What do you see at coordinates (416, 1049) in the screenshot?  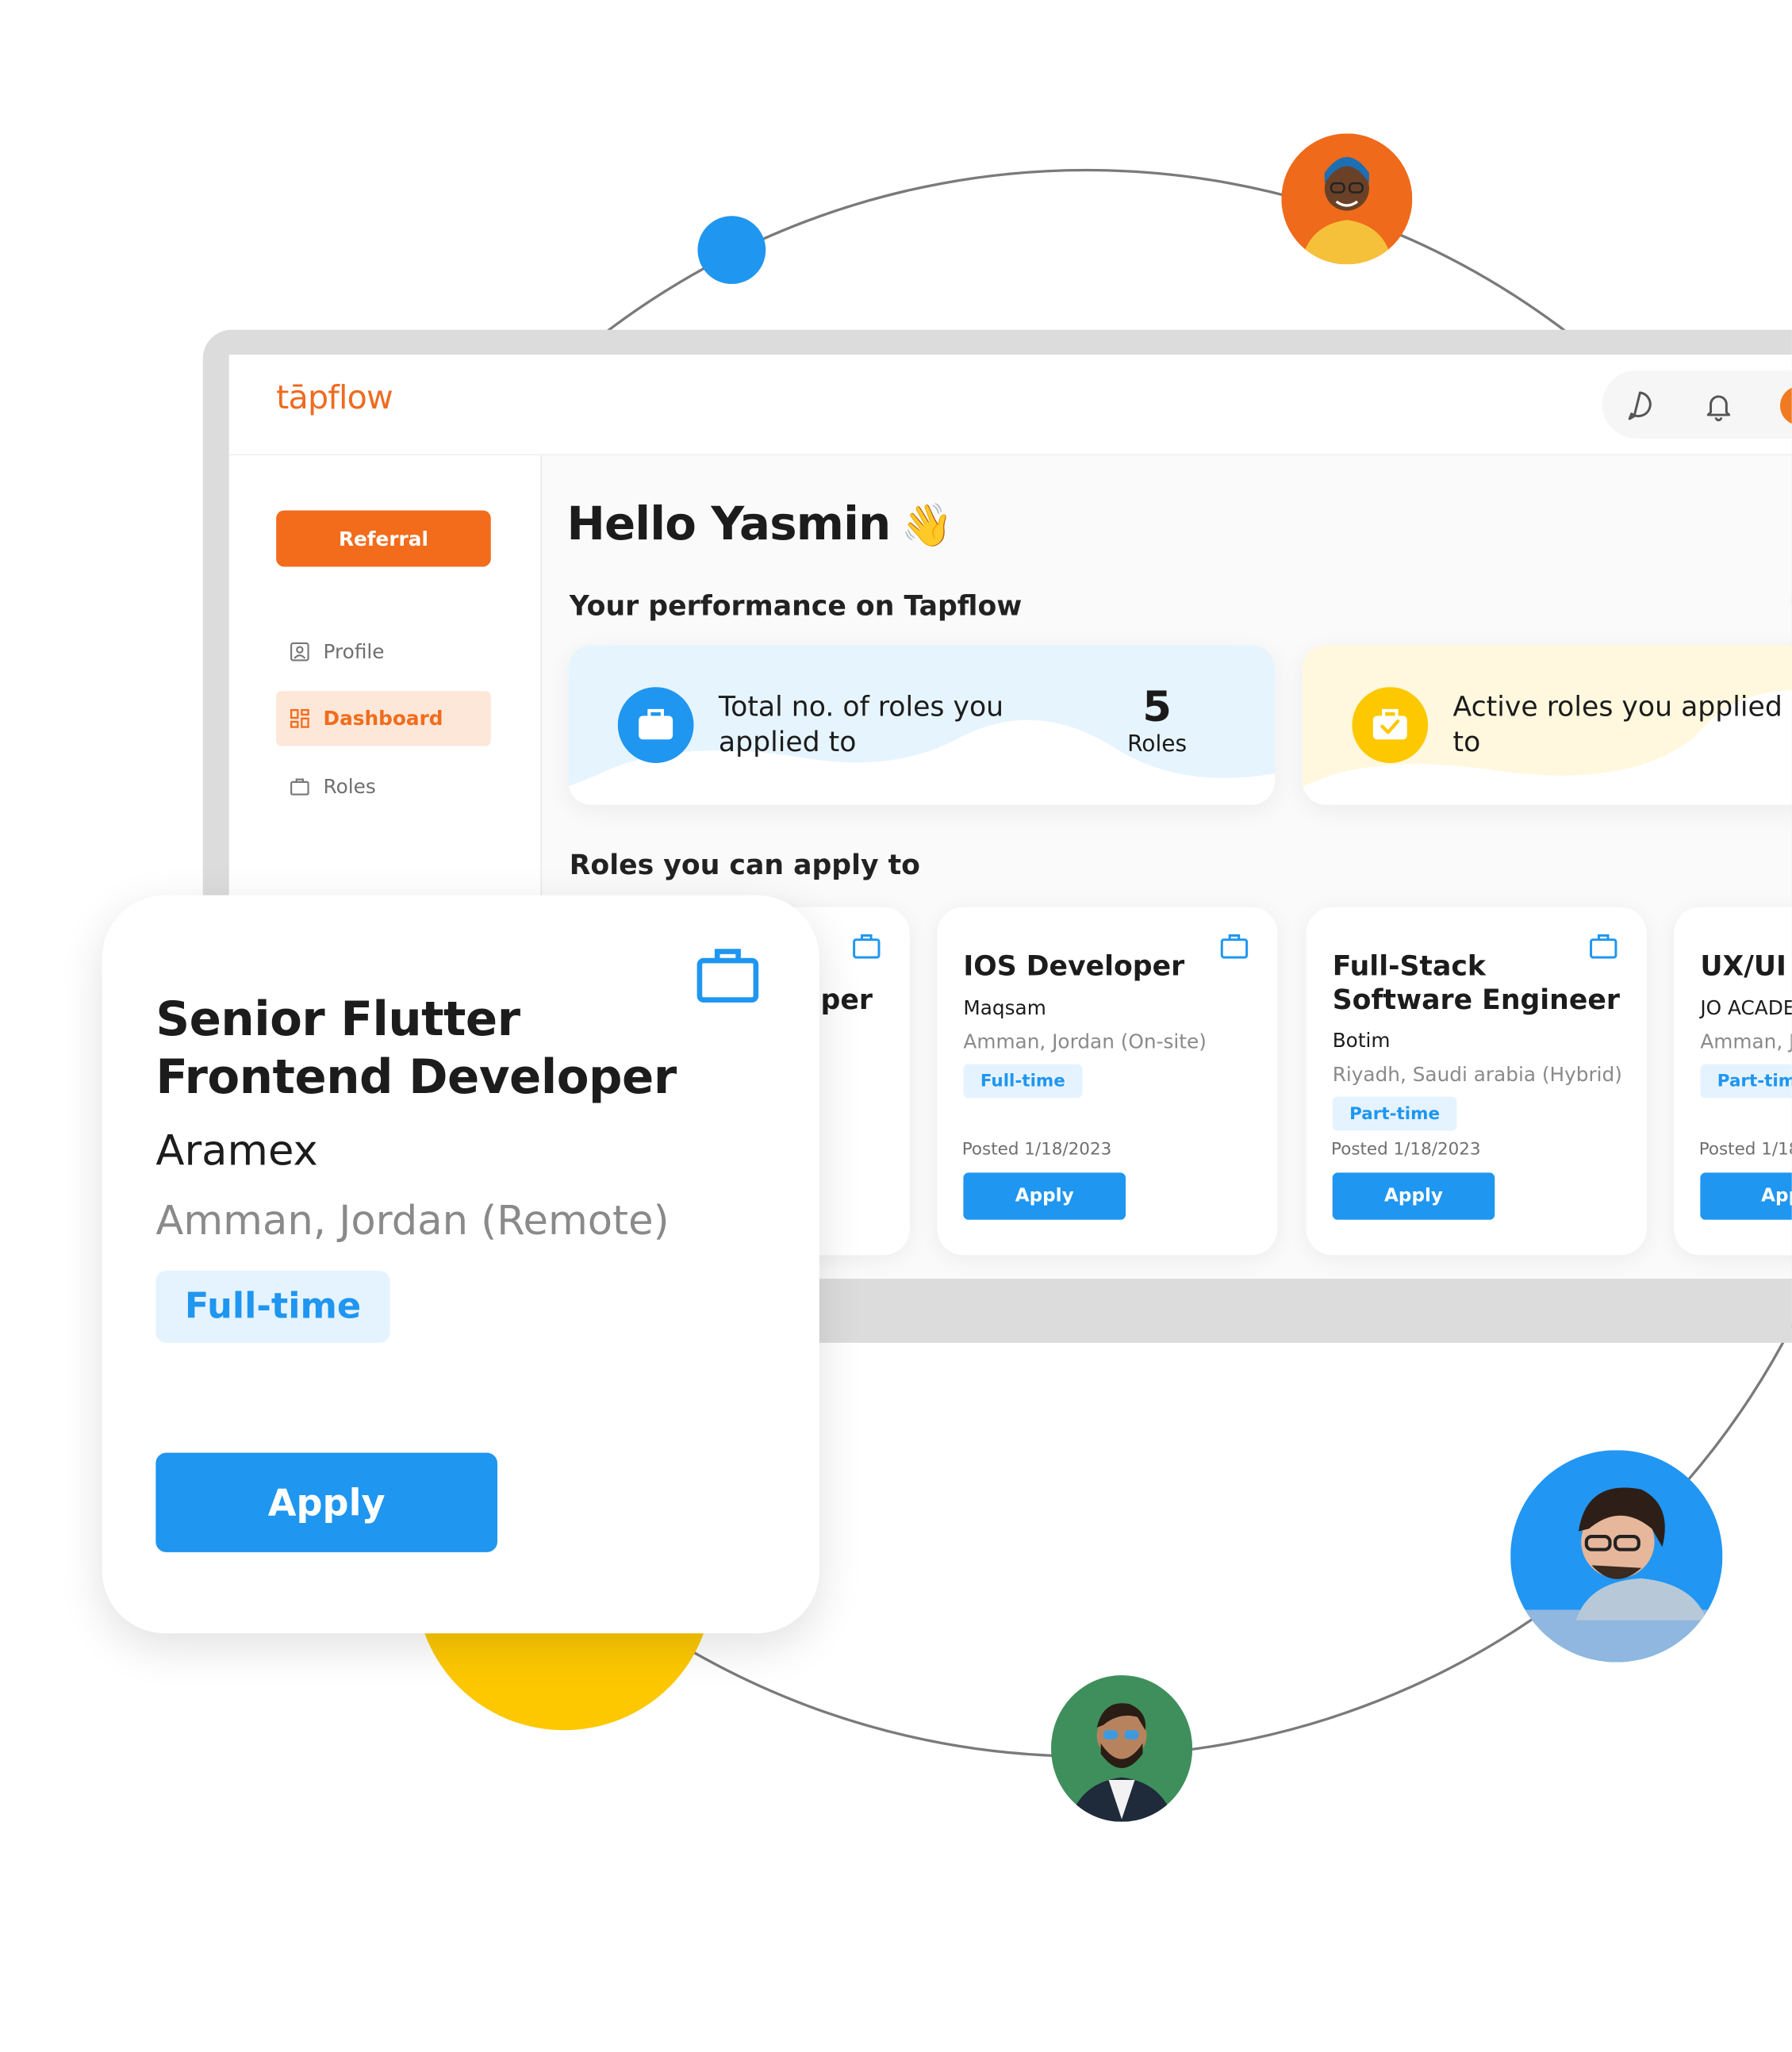 I see `featured-role-title: Senior Flutter Frontend Developer` at bounding box center [416, 1049].